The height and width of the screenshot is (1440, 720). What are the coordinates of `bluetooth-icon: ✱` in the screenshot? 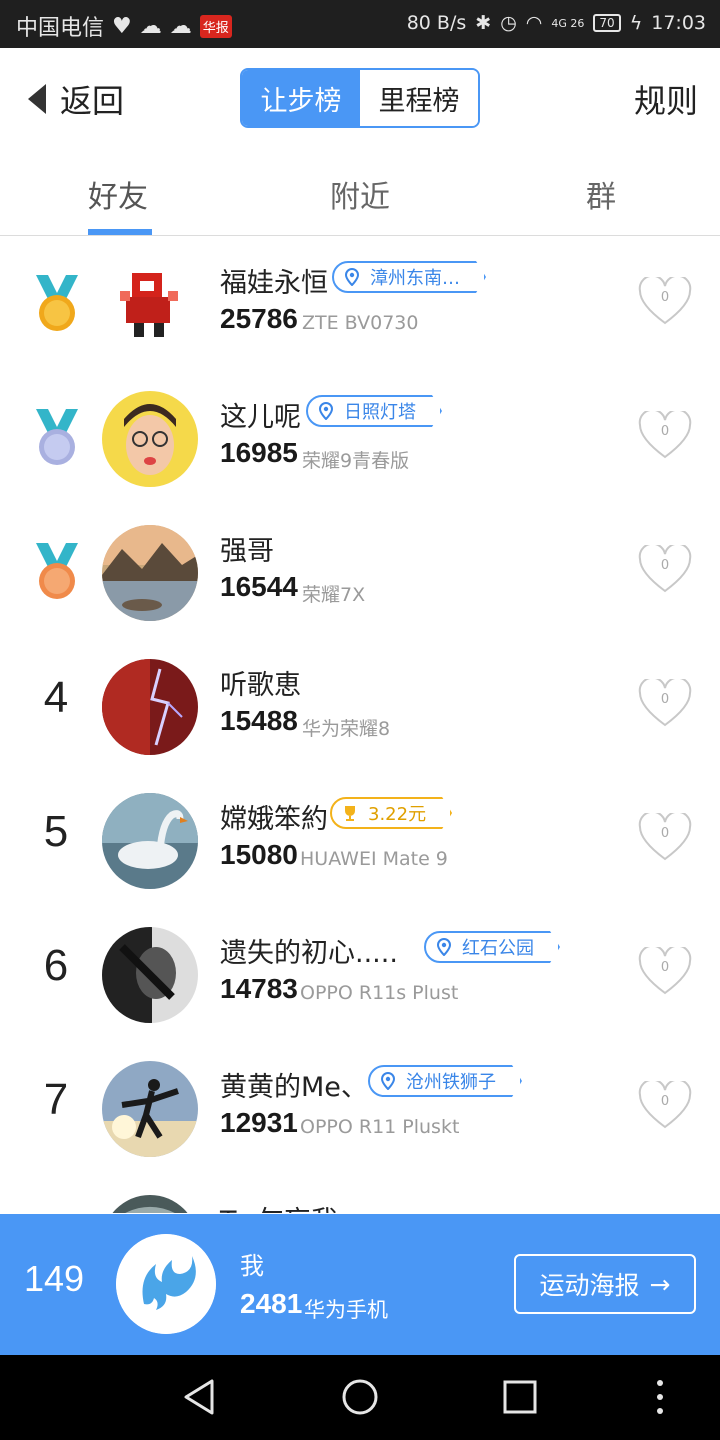 It's located at (483, 23).